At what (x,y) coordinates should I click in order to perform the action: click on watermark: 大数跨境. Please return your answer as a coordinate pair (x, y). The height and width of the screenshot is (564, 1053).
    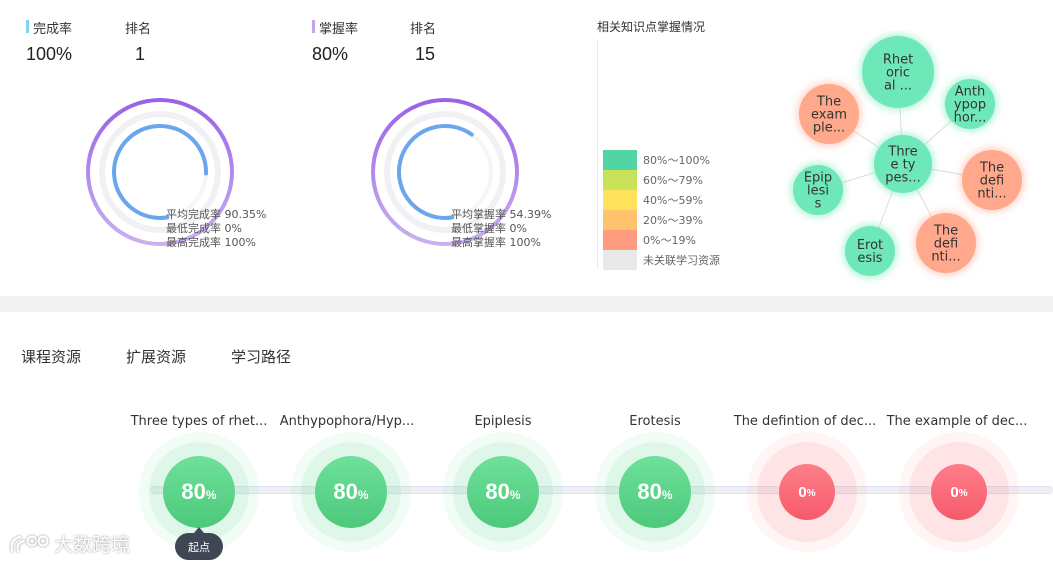
    Looking at the image, I should click on (69, 543).